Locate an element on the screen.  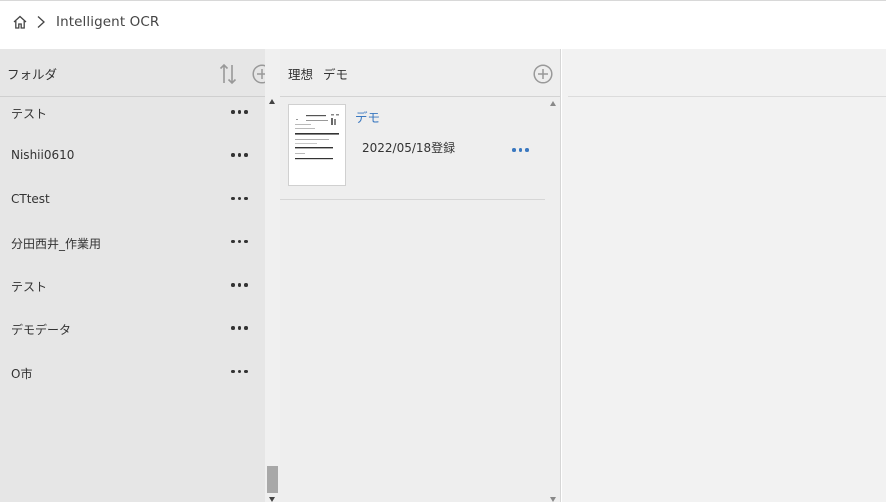
folder-header-label: フォルダ is located at coordinates (32, 74).